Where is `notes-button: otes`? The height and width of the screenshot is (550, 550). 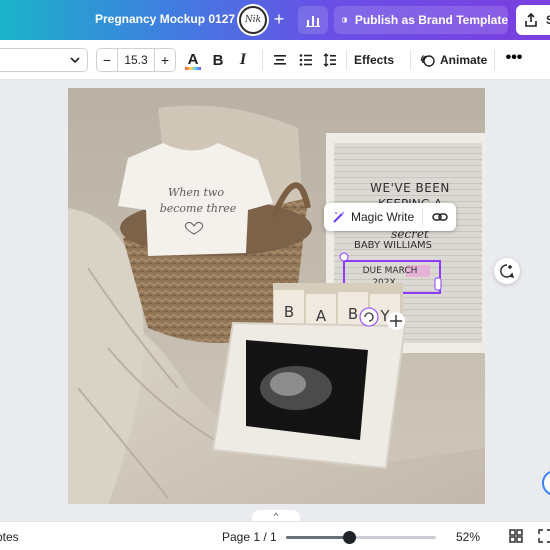 notes-button: otes is located at coordinates (9, 537).